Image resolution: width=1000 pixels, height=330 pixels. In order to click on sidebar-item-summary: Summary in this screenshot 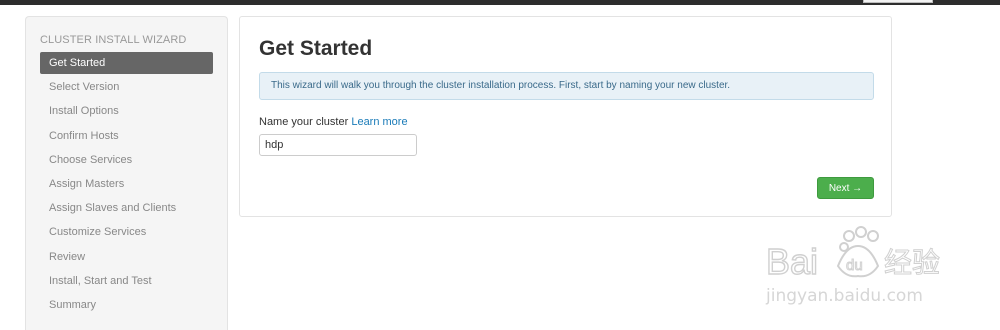, I will do `click(73, 304)`.